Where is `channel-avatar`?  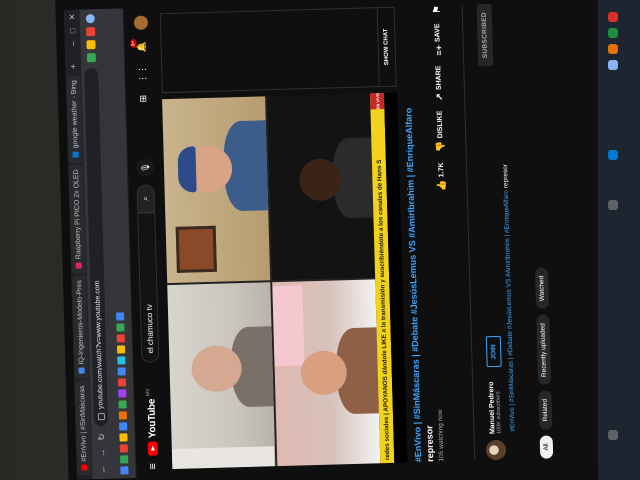
channel-avatar is located at coordinates (496, 450).